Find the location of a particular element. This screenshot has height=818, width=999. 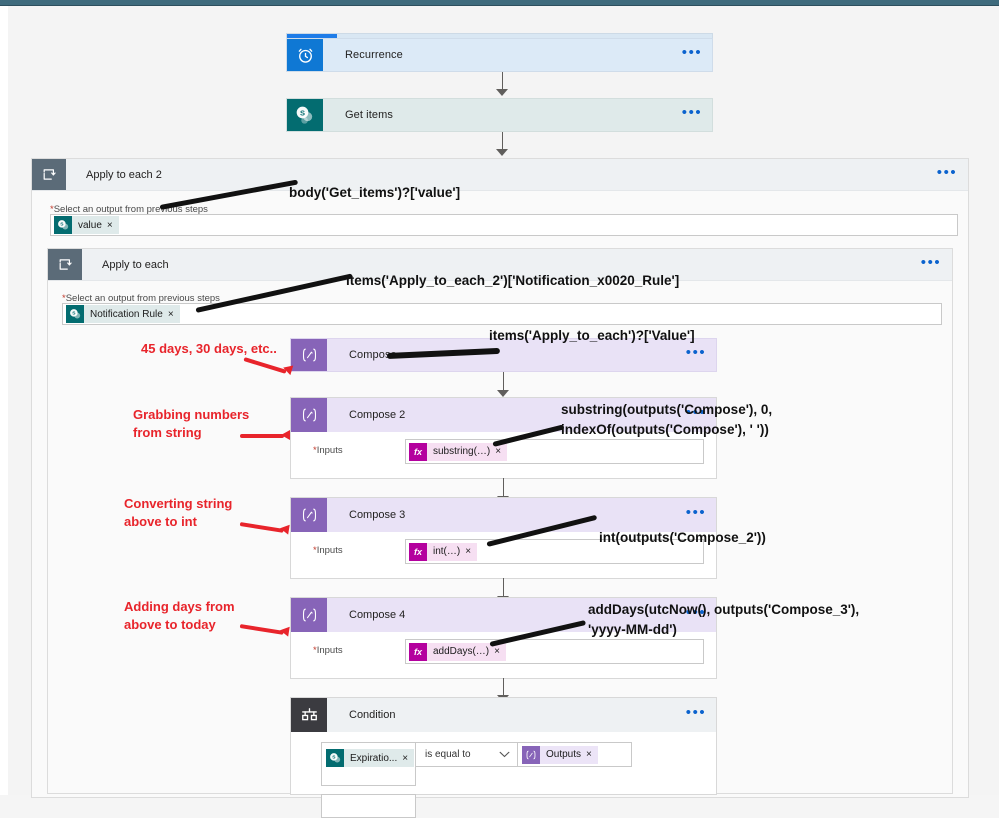

annotation-int-expression: int(outputs('Compose_2')) is located at coordinates (682, 537).